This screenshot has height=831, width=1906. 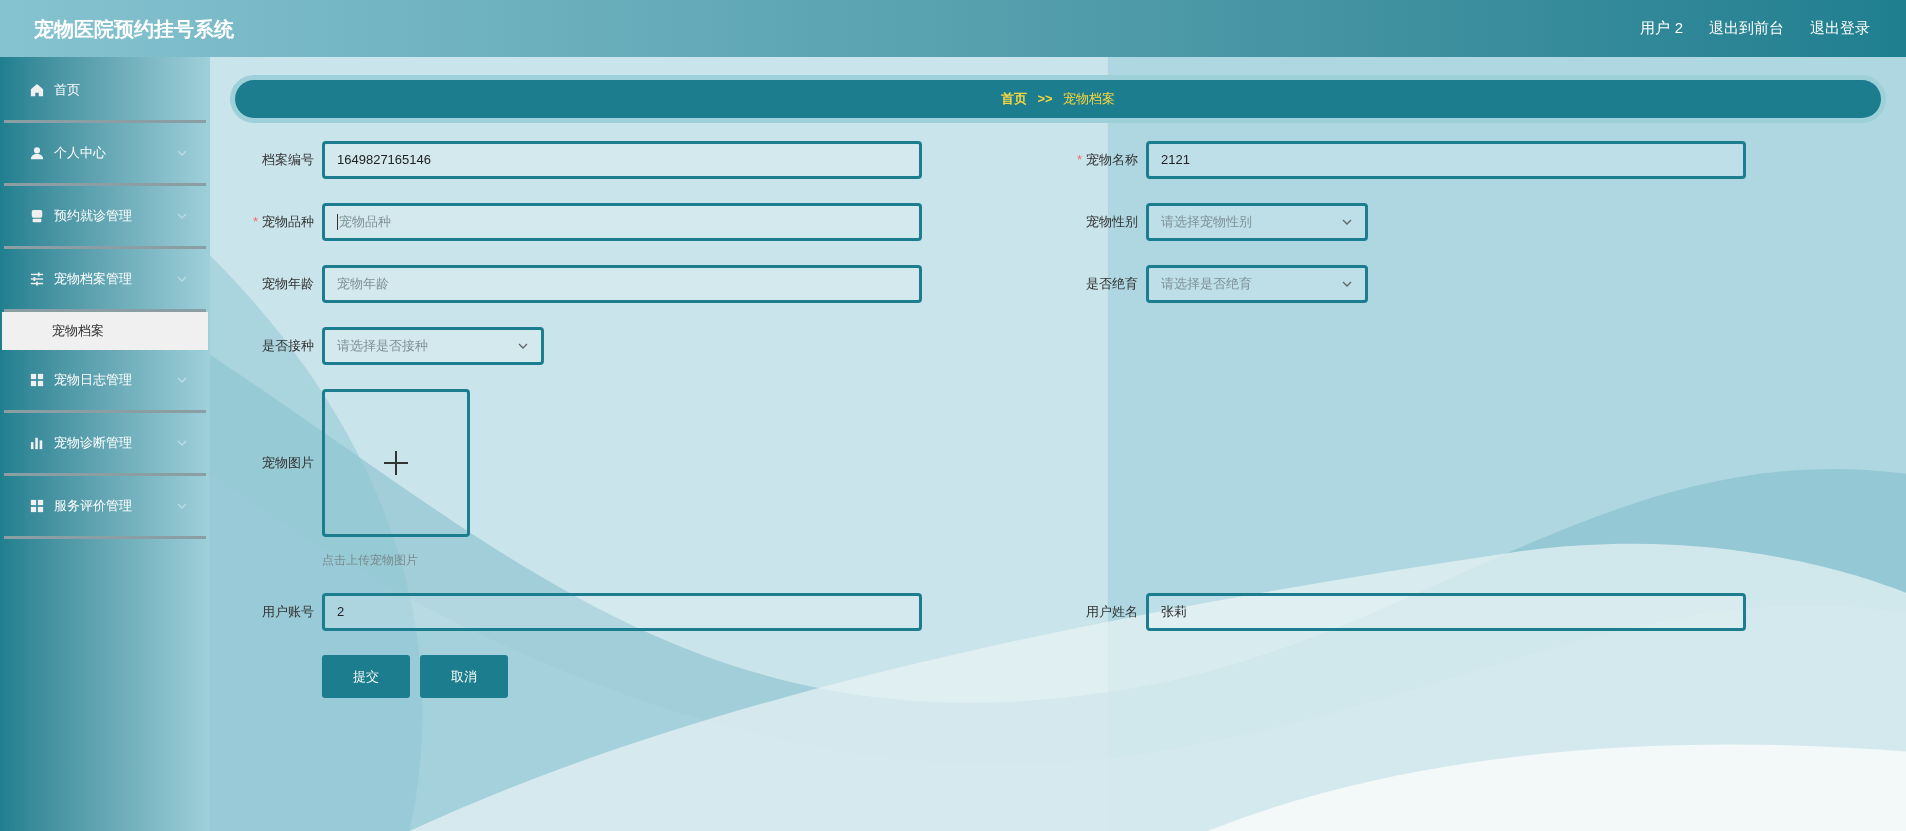 I want to click on field-label: 档案编号, so click(x=288, y=160).